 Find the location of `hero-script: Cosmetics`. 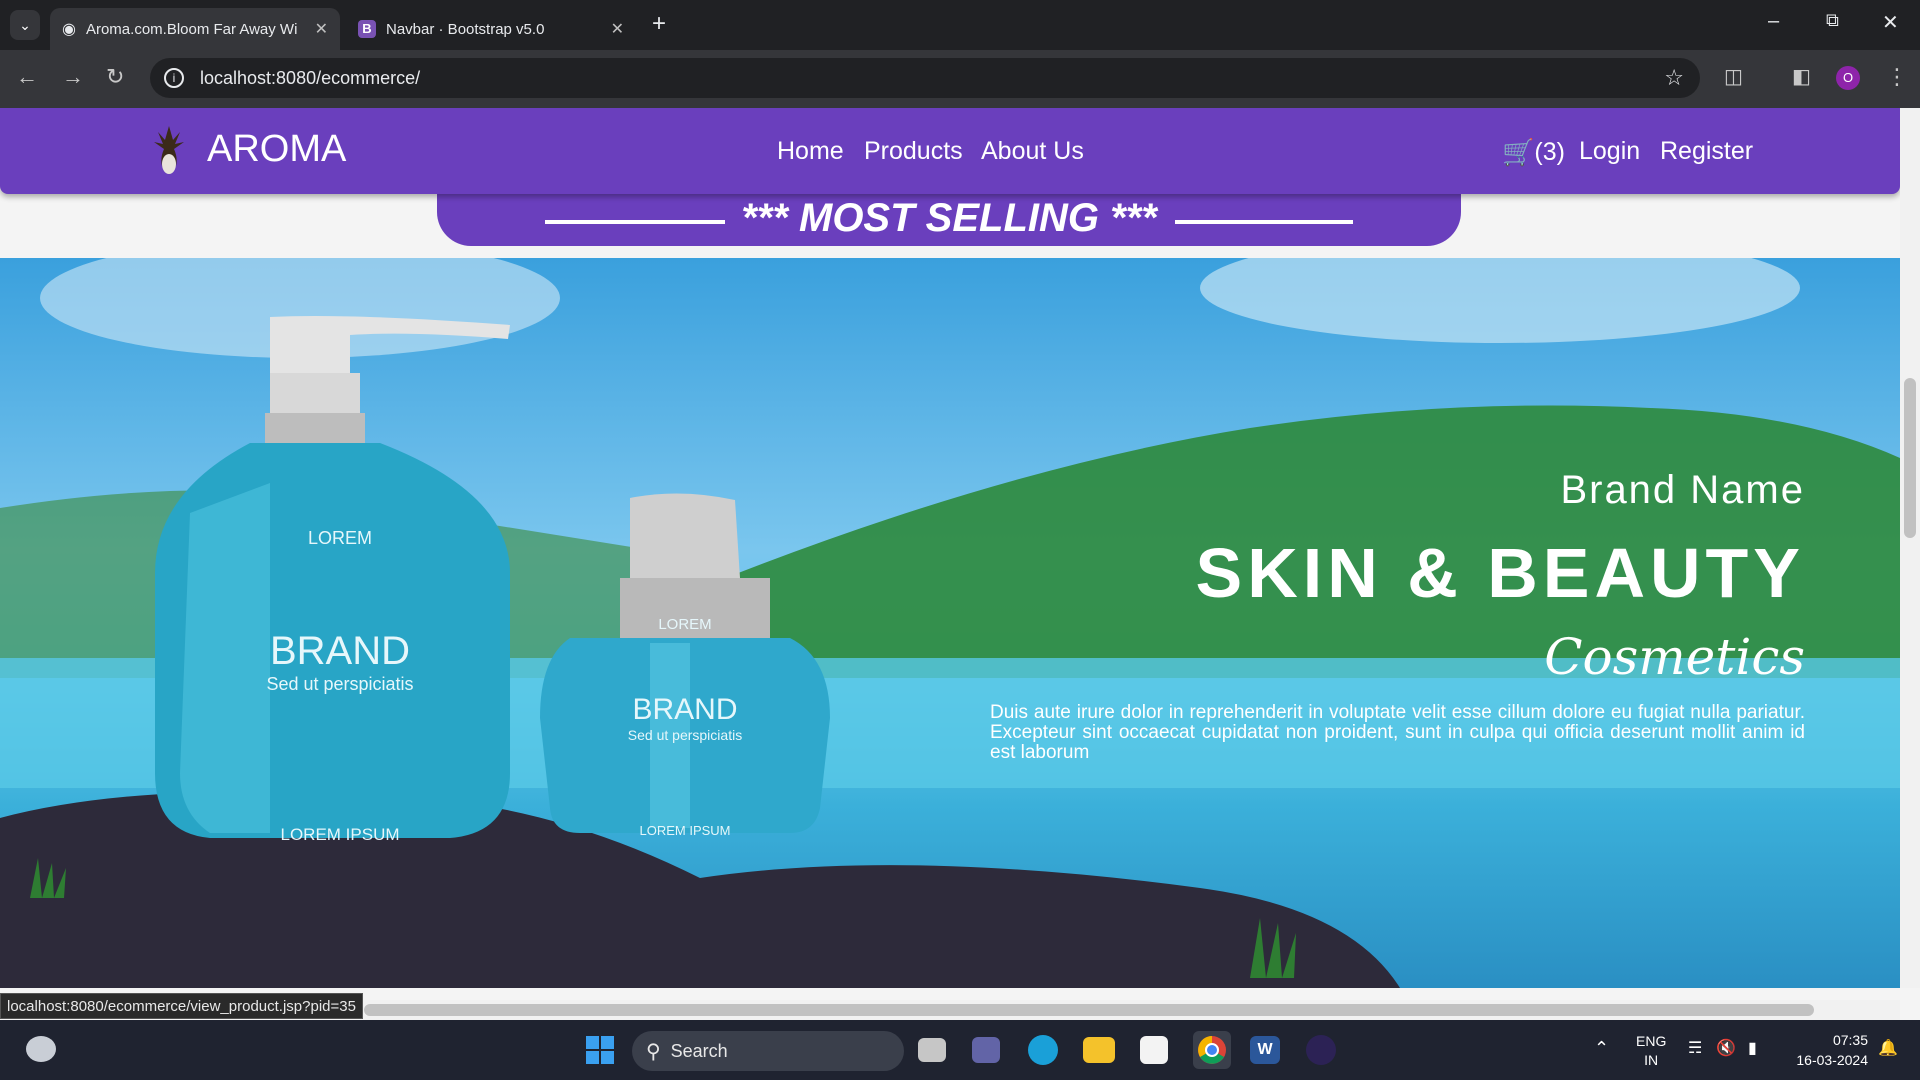

hero-script: Cosmetics is located at coordinates (1674, 657).